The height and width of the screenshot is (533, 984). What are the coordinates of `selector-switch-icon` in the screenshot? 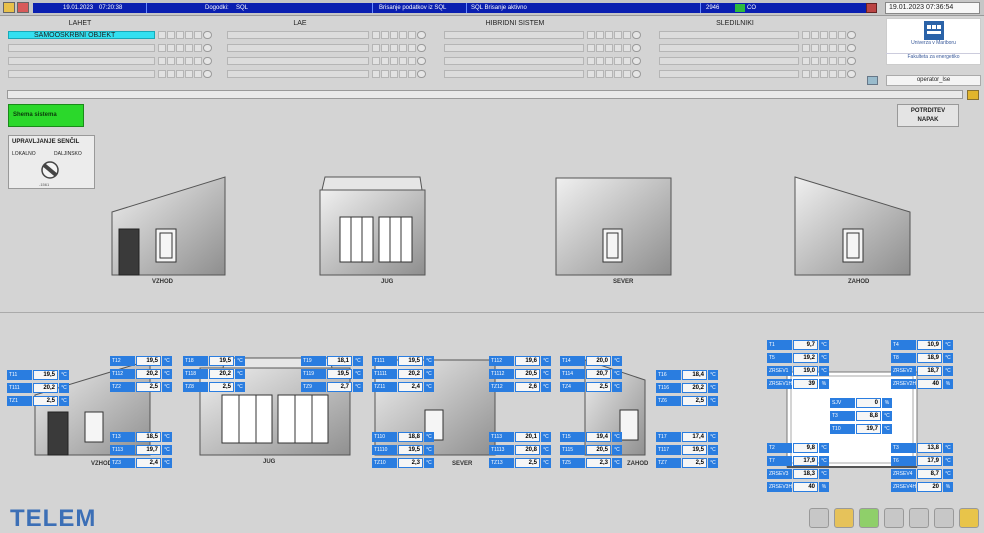 It's located at (50, 170).